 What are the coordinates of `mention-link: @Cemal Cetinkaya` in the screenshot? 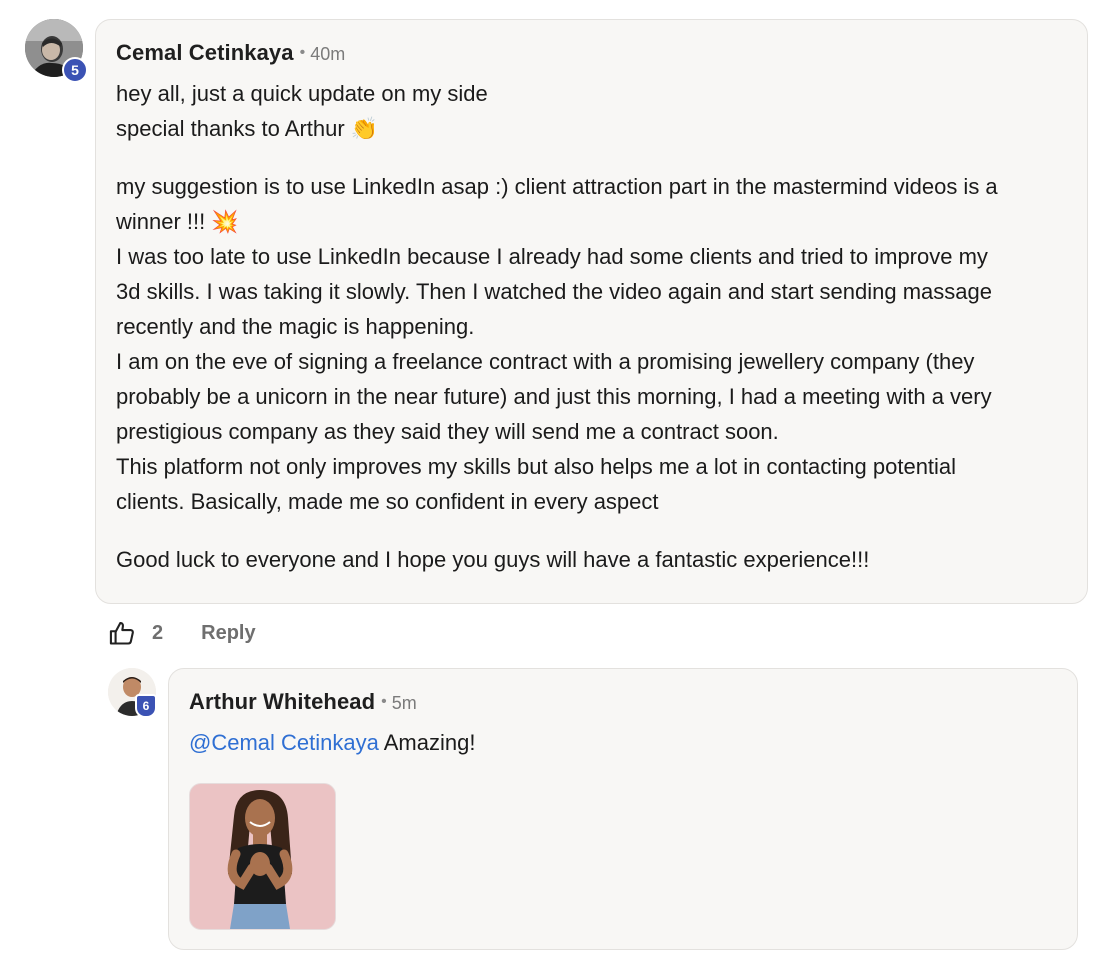 It's located at (284, 742).